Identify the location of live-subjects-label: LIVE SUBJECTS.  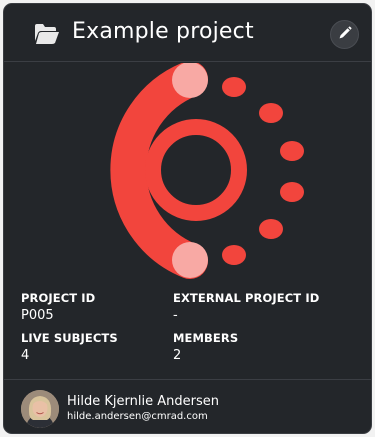
(69, 338).